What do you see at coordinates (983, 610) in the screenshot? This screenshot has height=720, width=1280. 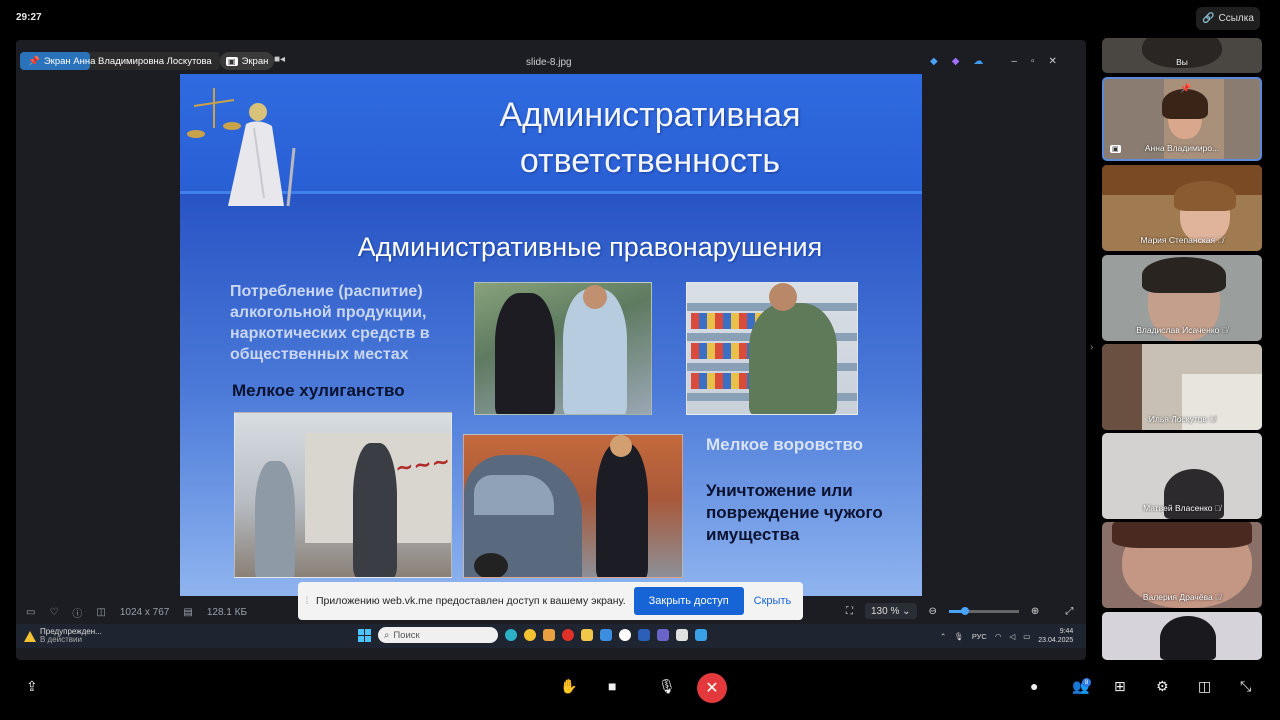 I see `zoom-slider` at bounding box center [983, 610].